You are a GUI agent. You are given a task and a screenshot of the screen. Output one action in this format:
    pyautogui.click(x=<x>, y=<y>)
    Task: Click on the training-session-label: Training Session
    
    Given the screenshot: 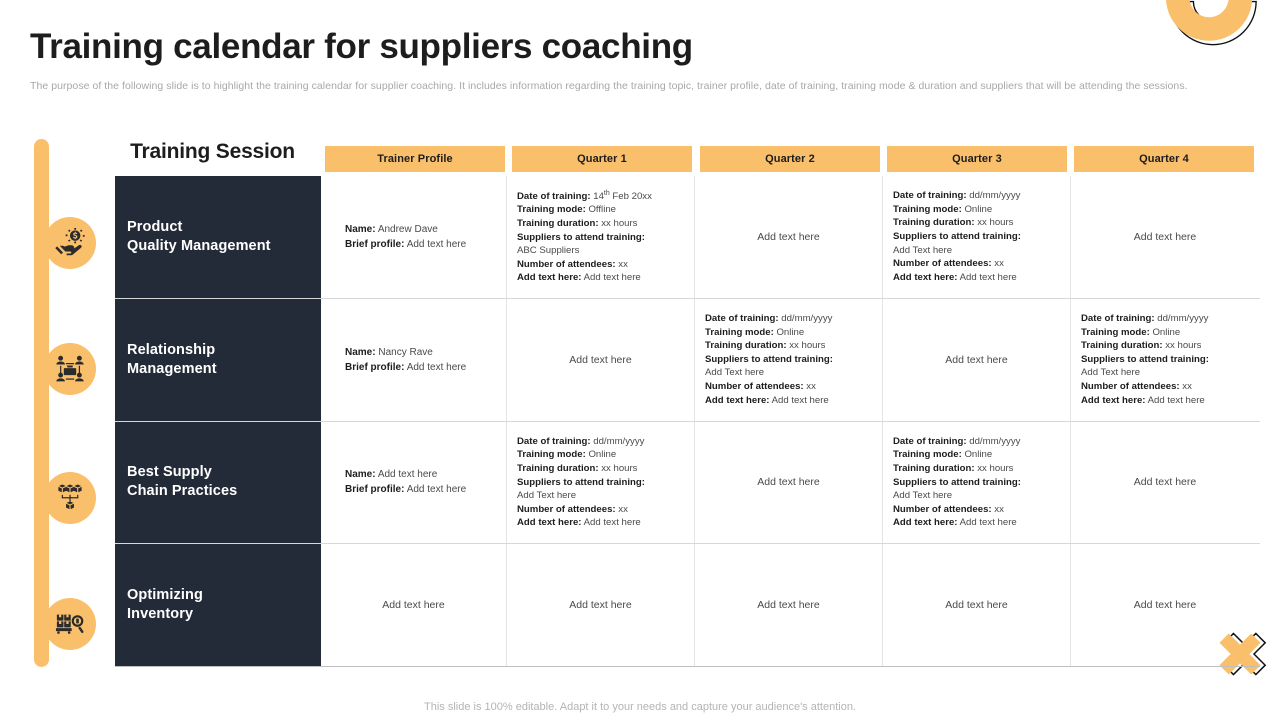 What is the action you would take?
    pyautogui.click(x=212, y=151)
    